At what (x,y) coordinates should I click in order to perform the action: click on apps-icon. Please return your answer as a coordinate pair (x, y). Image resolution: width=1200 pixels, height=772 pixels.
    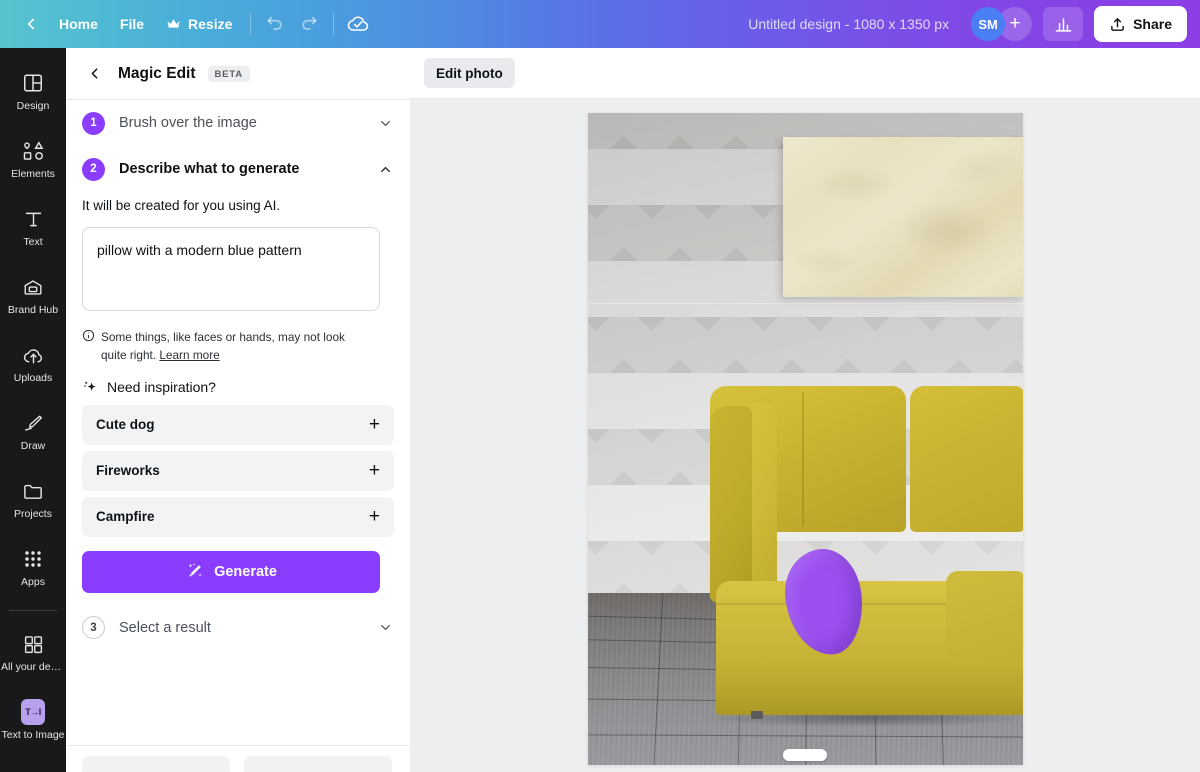
    Looking at the image, I should click on (33, 559).